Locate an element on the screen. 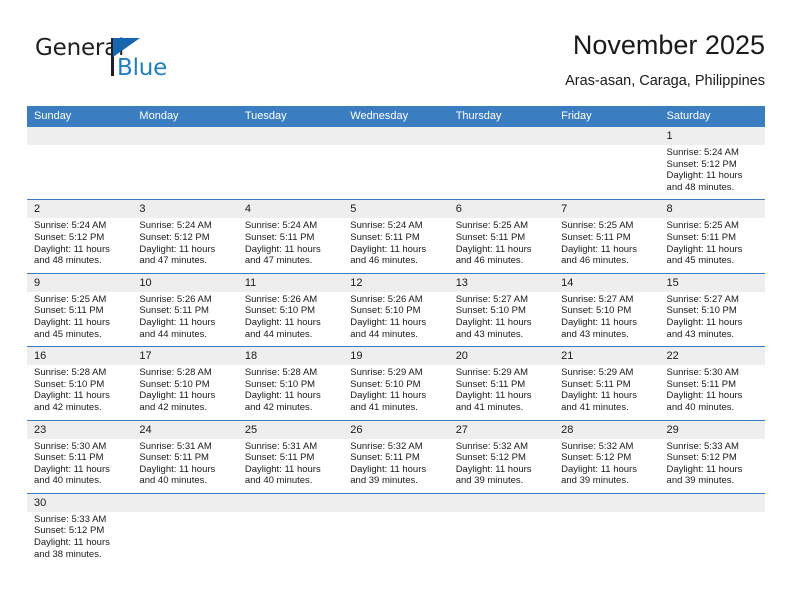 The image size is (792, 612). daylight-text-line2: and 38 minutes. is located at coordinates (68, 554).